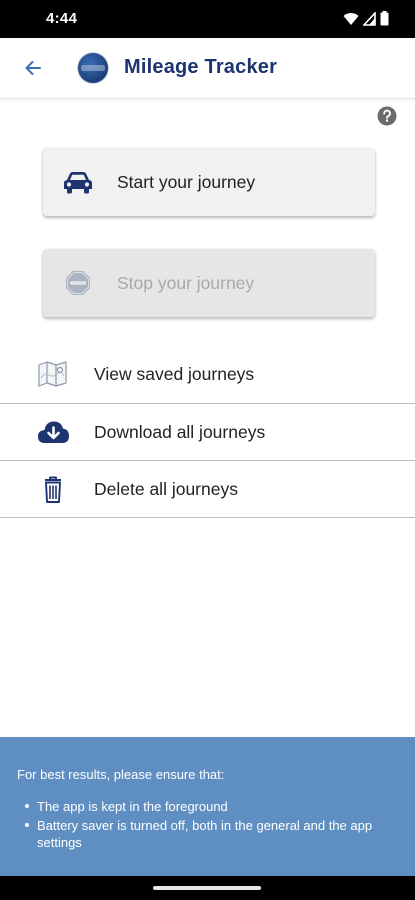  What do you see at coordinates (384, 18) in the screenshot?
I see `battery-icon` at bounding box center [384, 18].